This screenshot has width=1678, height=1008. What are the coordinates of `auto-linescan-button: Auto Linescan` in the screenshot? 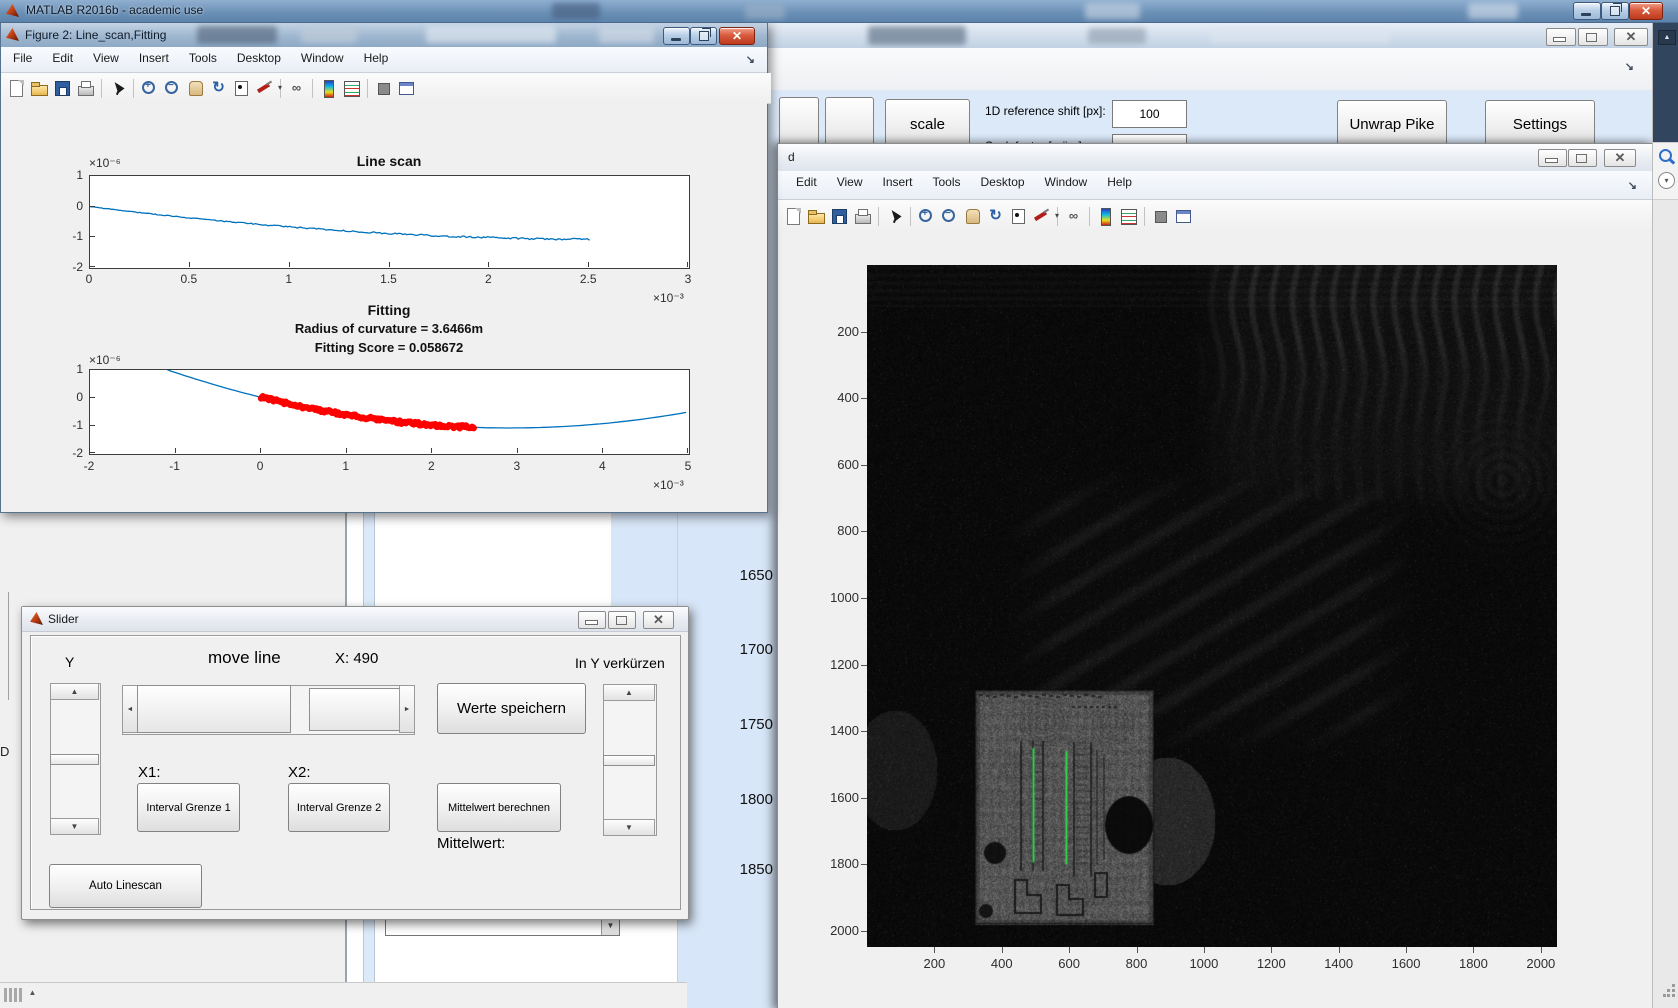 It's located at (125, 886).